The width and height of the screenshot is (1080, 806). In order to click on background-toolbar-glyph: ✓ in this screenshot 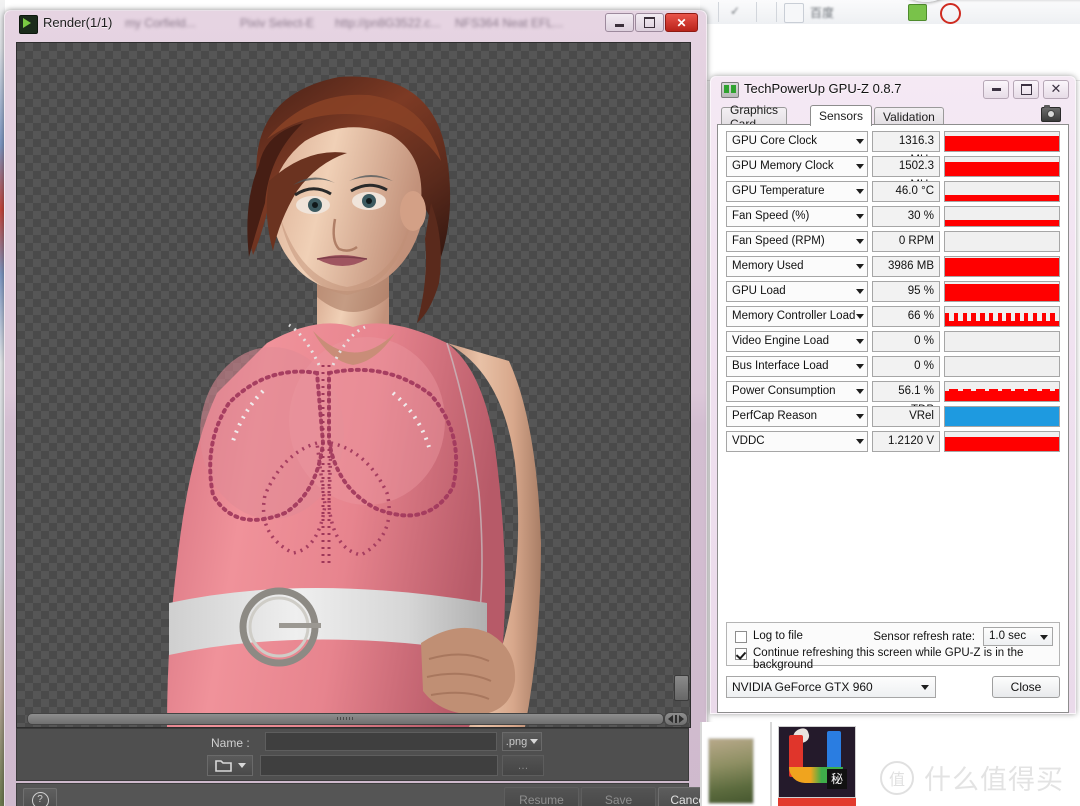, I will do `click(735, 11)`.